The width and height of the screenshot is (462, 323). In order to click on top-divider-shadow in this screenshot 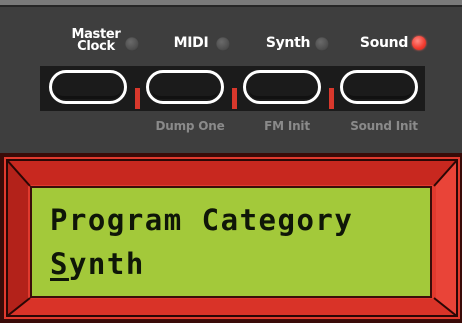, I will do `click(231, 6)`.